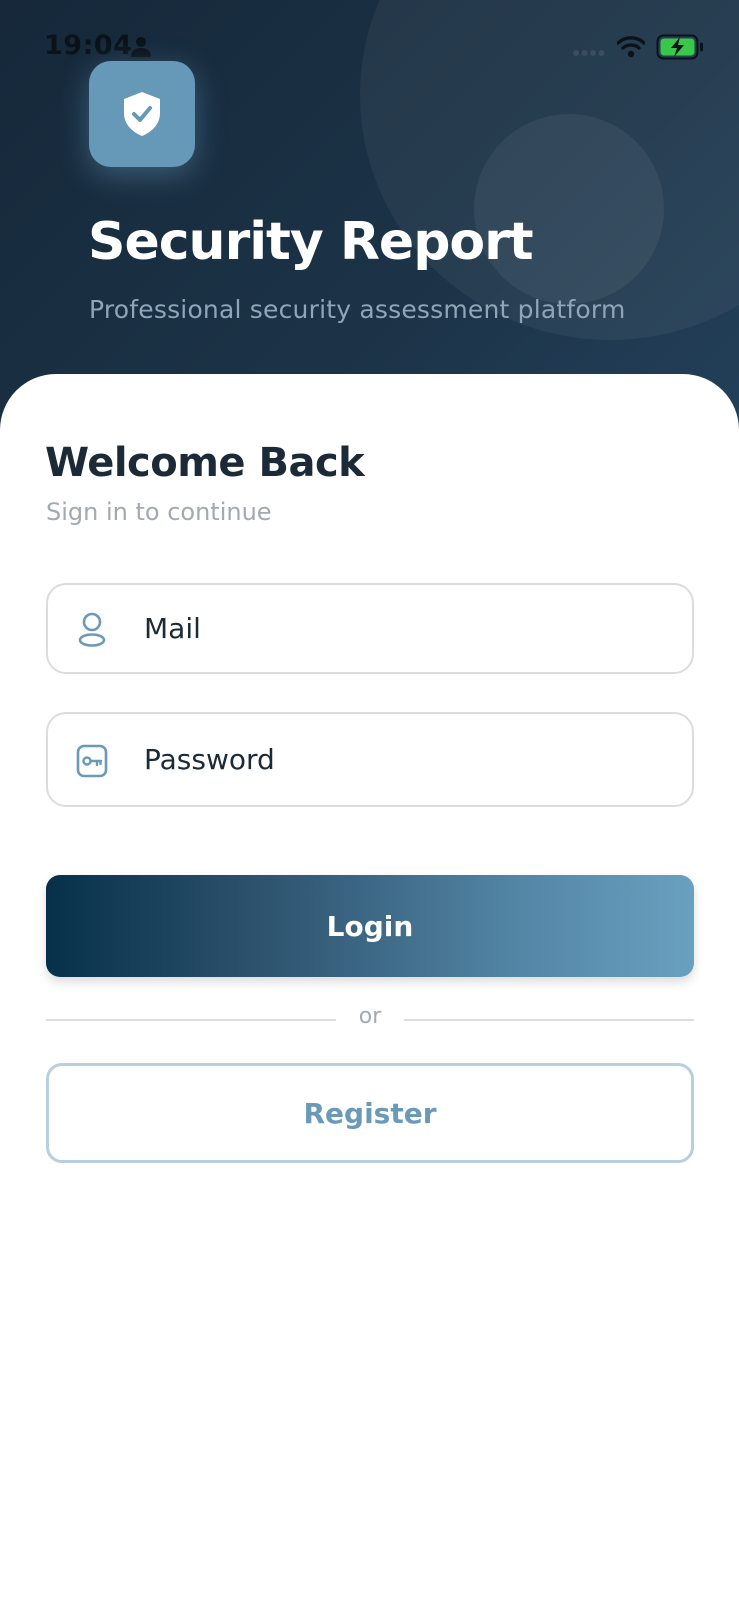  Describe the element at coordinates (409, 759) in the screenshot. I see `password-input` at that location.